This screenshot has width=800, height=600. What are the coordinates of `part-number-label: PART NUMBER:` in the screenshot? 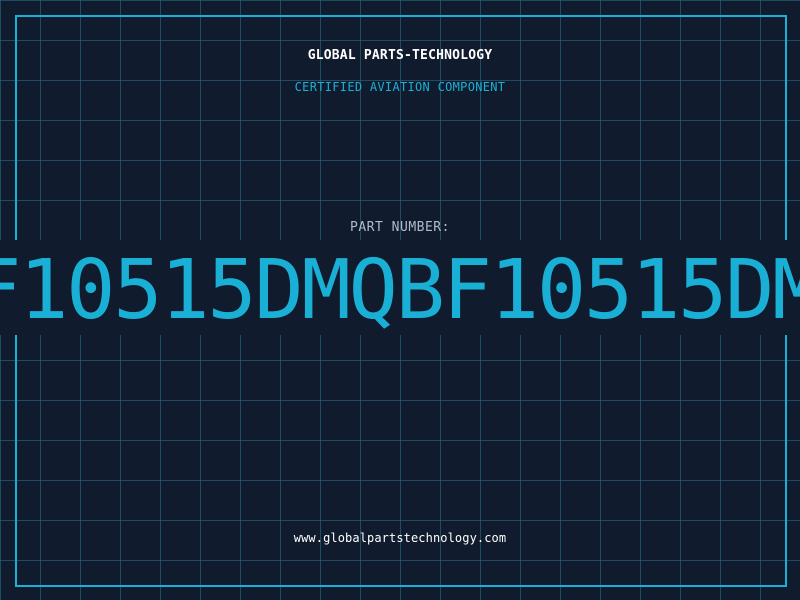 It's located at (400, 227).